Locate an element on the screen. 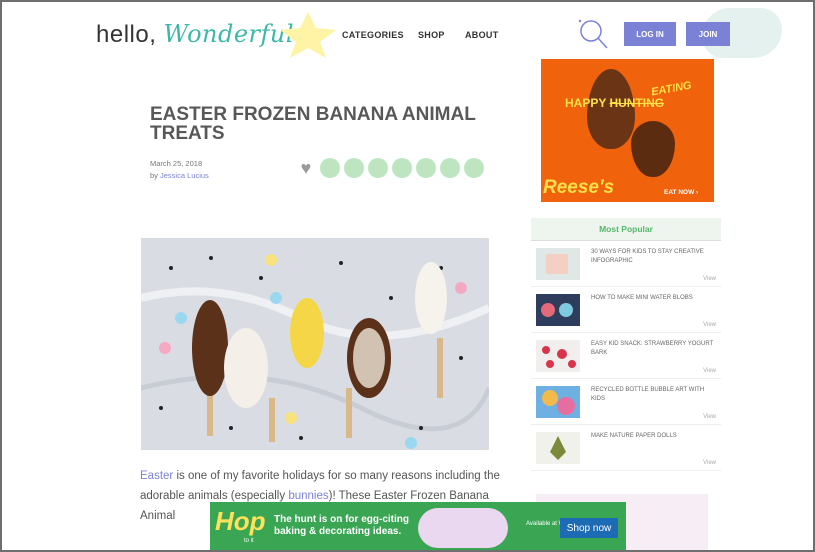 The height and width of the screenshot is (552, 815). most-popular-header: Most Popular is located at coordinates (626, 229).